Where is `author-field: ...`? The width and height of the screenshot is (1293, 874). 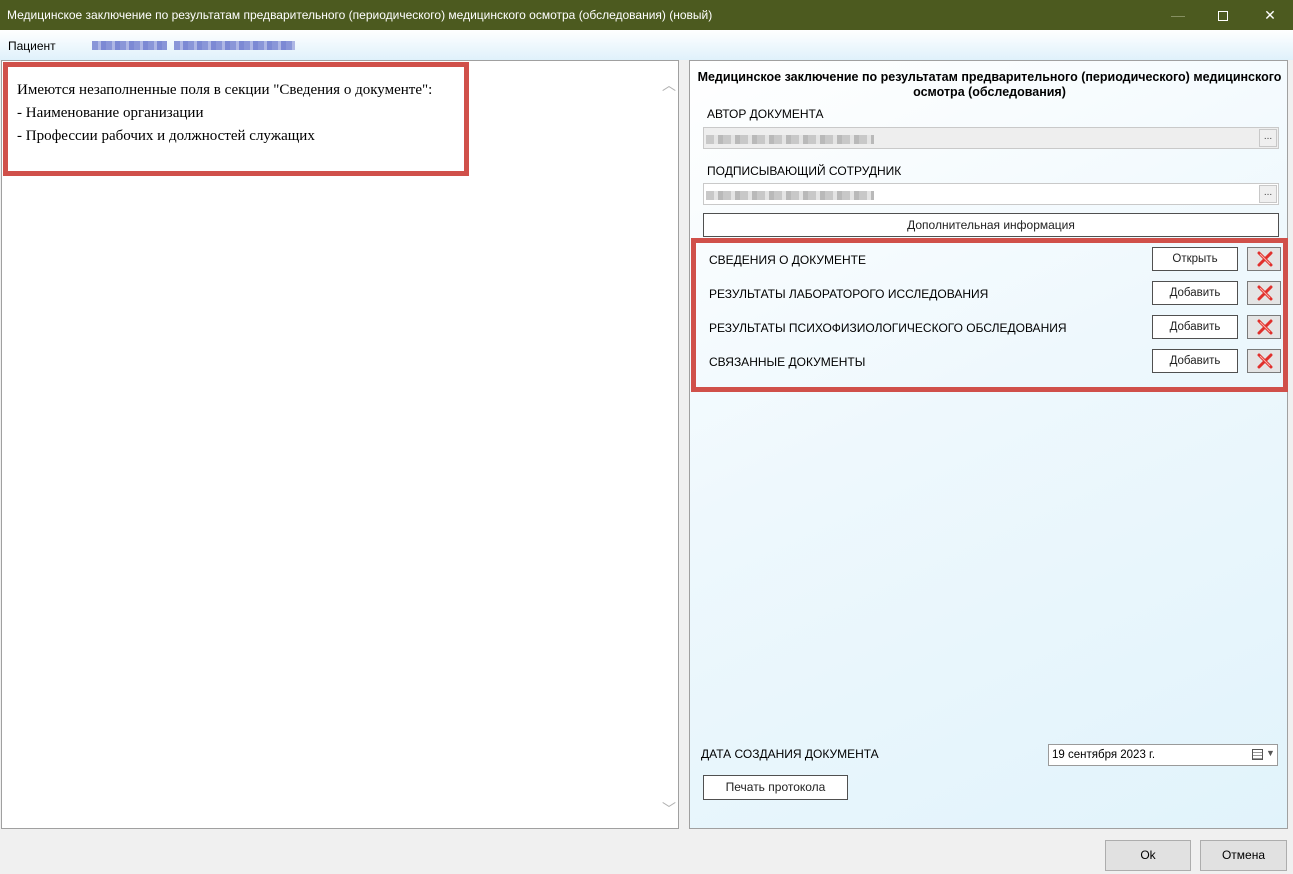
author-field: ... is located at coordinates (991, 138).